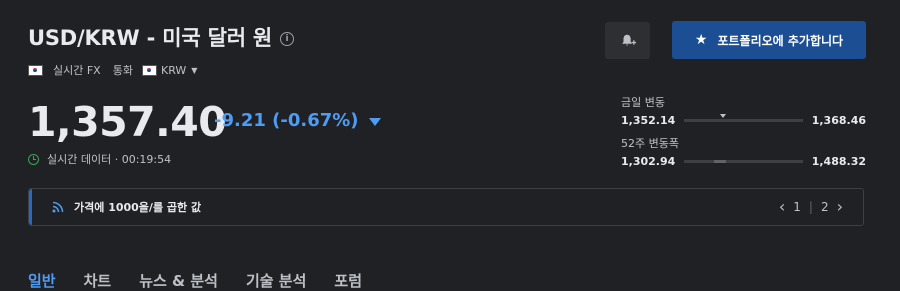  What do you see at coordinates (701, 40) in the screenshot?
I see `star-icon: ★` at bounding box center [701, 40].